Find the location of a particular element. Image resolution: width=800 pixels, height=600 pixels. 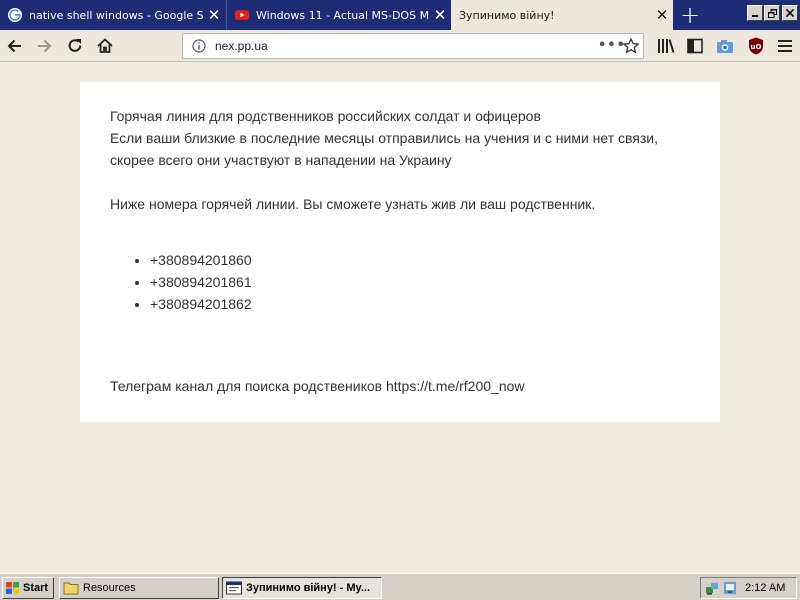

screenshot-button is located at coordinates (725, 46).